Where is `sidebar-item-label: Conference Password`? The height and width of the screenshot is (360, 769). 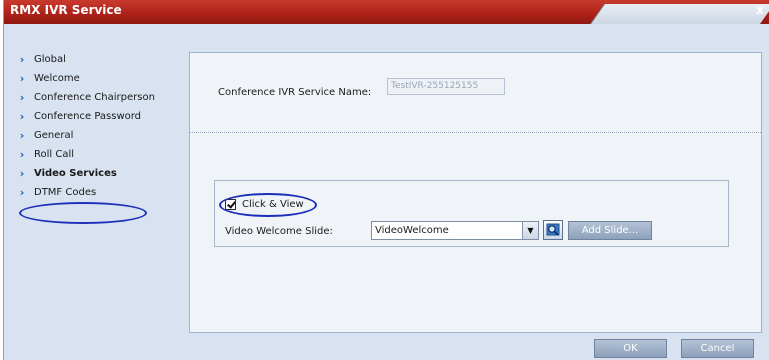 sidebar-item-label: Conference Password is located at coordinates (88, 116).